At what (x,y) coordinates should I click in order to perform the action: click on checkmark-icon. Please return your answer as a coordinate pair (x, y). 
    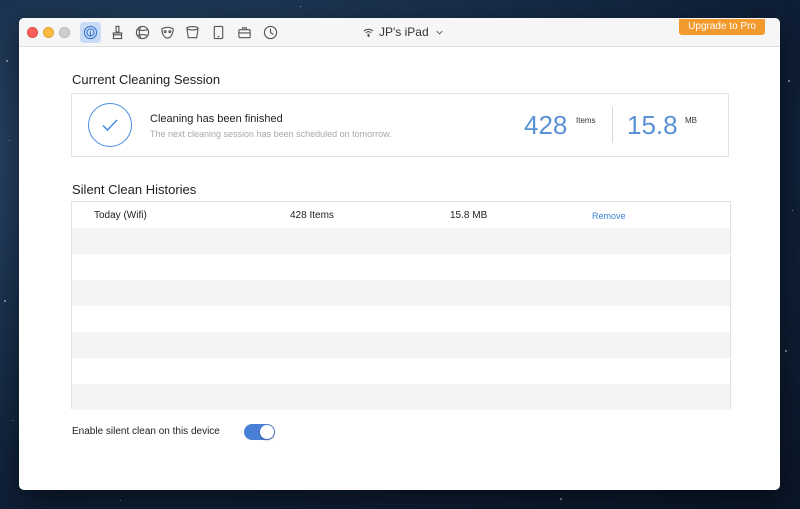
    Looking at the image, I should click on (110, 125).